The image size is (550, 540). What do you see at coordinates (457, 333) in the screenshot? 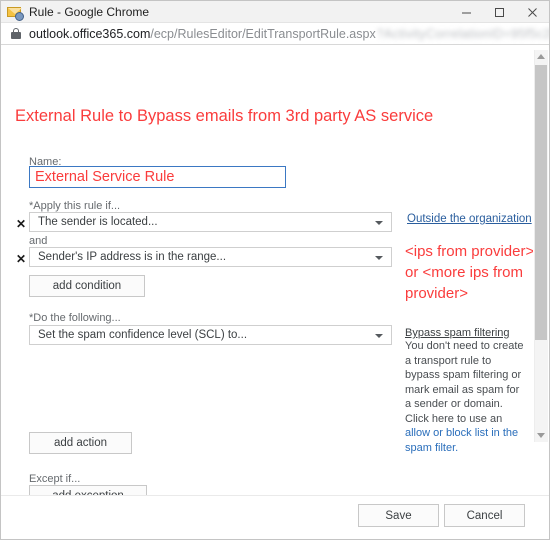
I see `bypass-spam-filtering-heading: Bypass spam filtering` at bounding box center [457, 333].